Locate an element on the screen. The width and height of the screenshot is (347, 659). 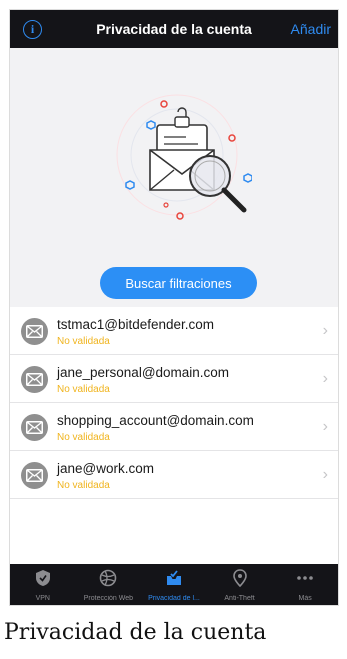
email-envelope-magnifier-illustration is located at coordinates (184, 157).